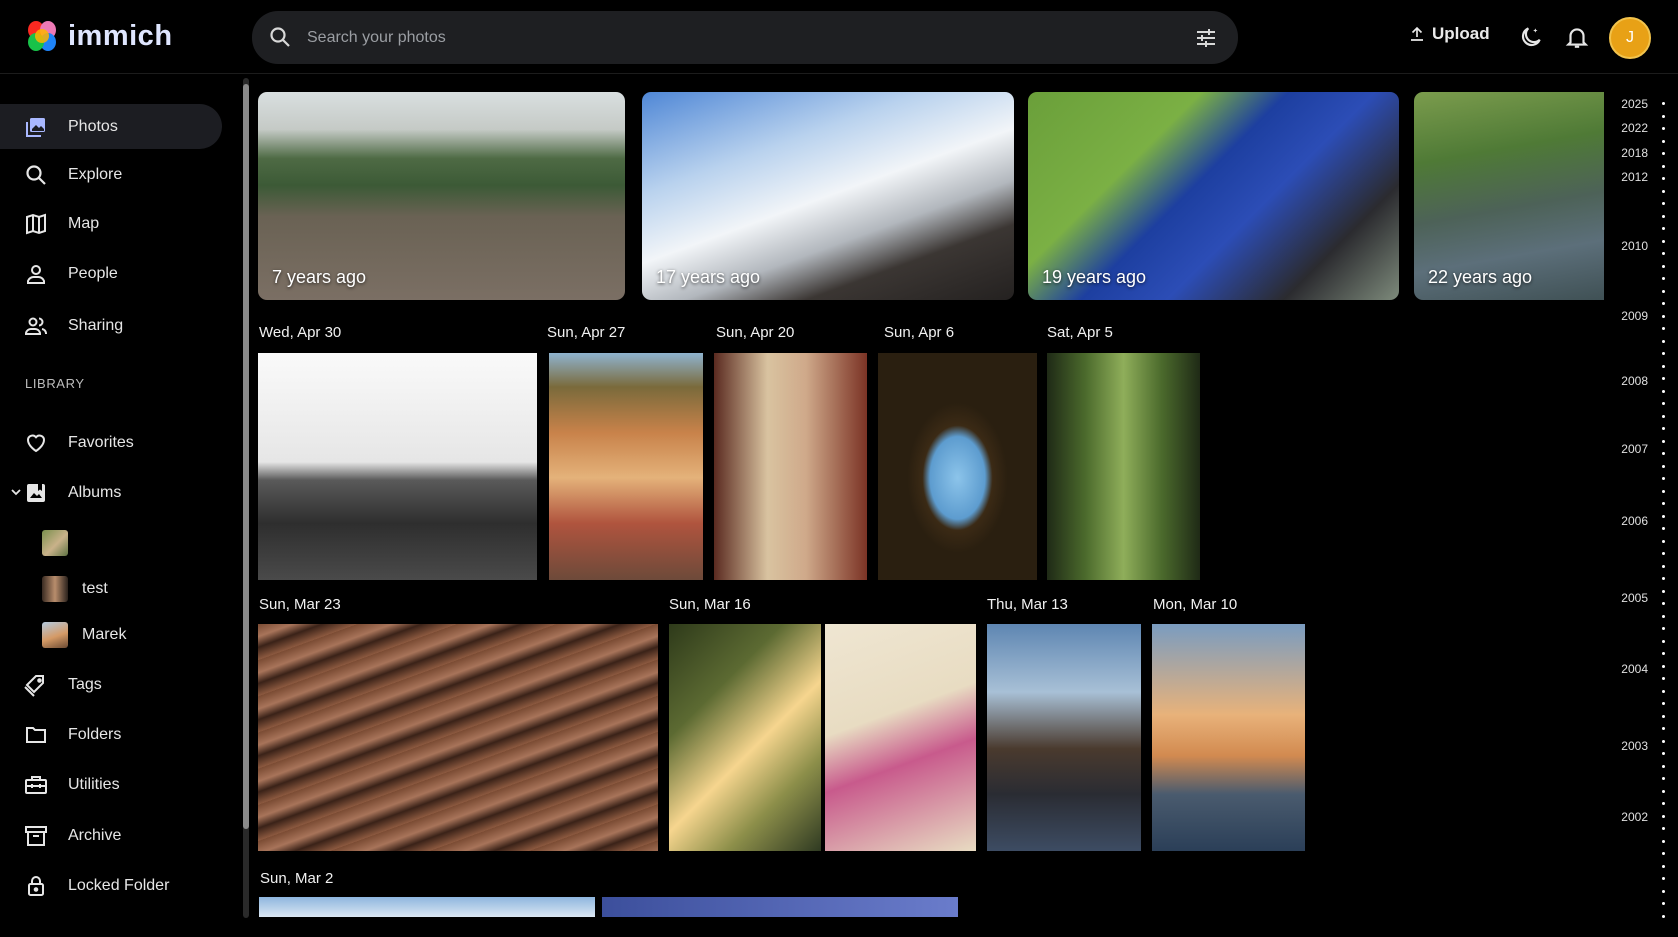  What do you see at coordinates (1634, 817) in the screenshot?
I see `timeline-year: 2002` at bounding box center [1634, 817].